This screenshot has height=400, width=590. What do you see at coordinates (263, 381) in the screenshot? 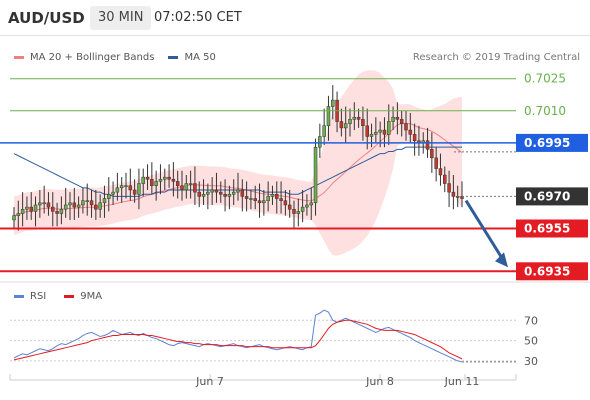
I see `time-axis: Jun 7 Jun 8 Jun 11` at bounding box center [263, 381].